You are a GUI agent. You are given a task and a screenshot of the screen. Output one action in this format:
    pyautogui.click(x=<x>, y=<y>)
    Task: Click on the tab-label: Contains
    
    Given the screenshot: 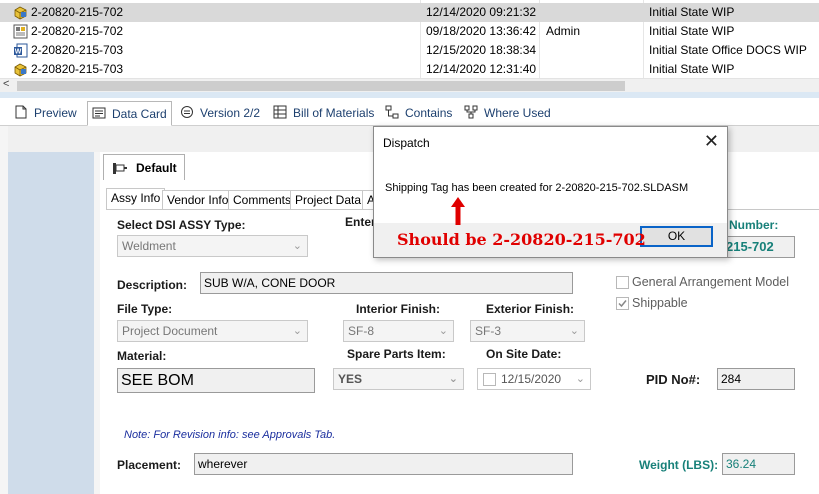 What is the action you would take?
    pyautogui.click(x=429, y=113)
    